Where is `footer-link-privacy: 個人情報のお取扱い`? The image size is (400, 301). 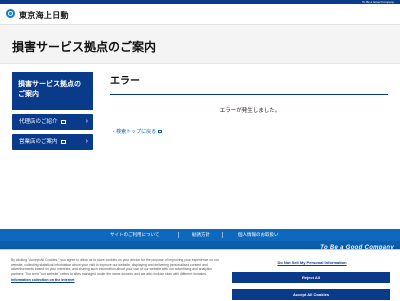 footer-link-privacy: 個人情報のお取扱い is located at coordinates (258, 235).